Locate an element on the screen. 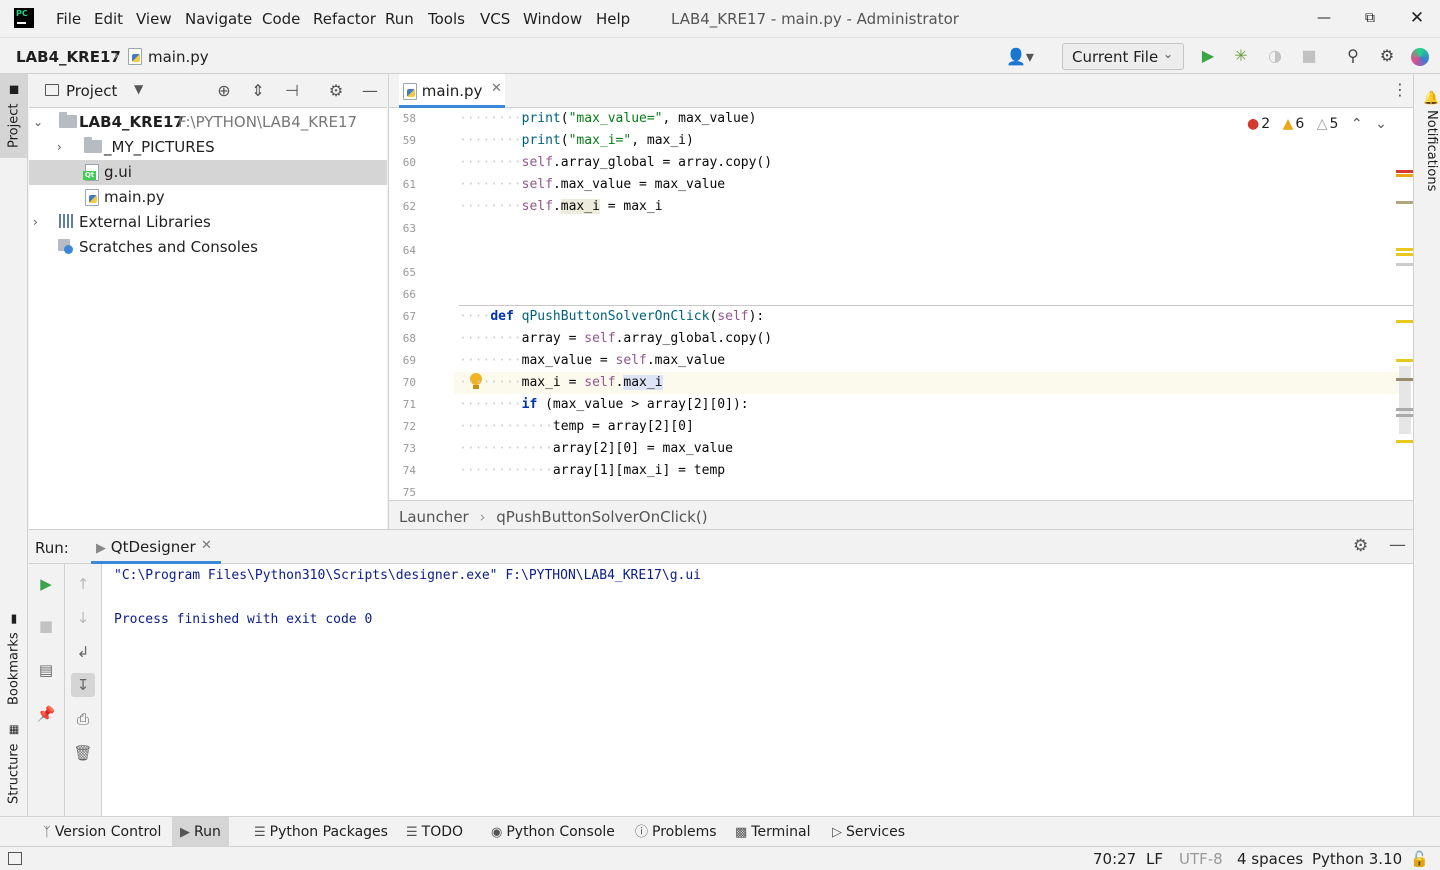 This screenshot has width=1440, height=870. project-panel-title: Project is located at coordinates (91, 91).